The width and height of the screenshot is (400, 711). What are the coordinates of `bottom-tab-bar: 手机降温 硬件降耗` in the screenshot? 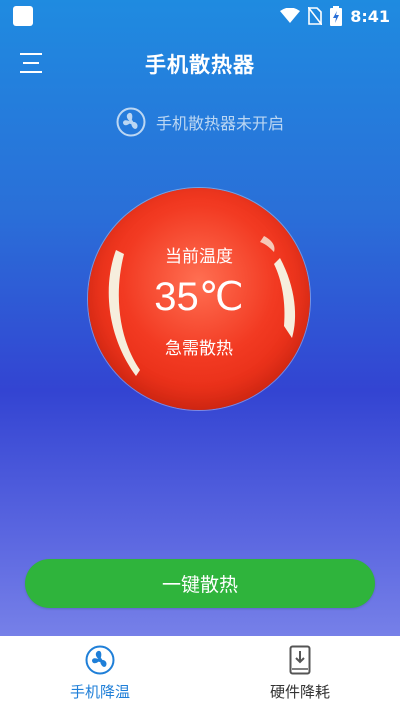 It's located at (200, 673).